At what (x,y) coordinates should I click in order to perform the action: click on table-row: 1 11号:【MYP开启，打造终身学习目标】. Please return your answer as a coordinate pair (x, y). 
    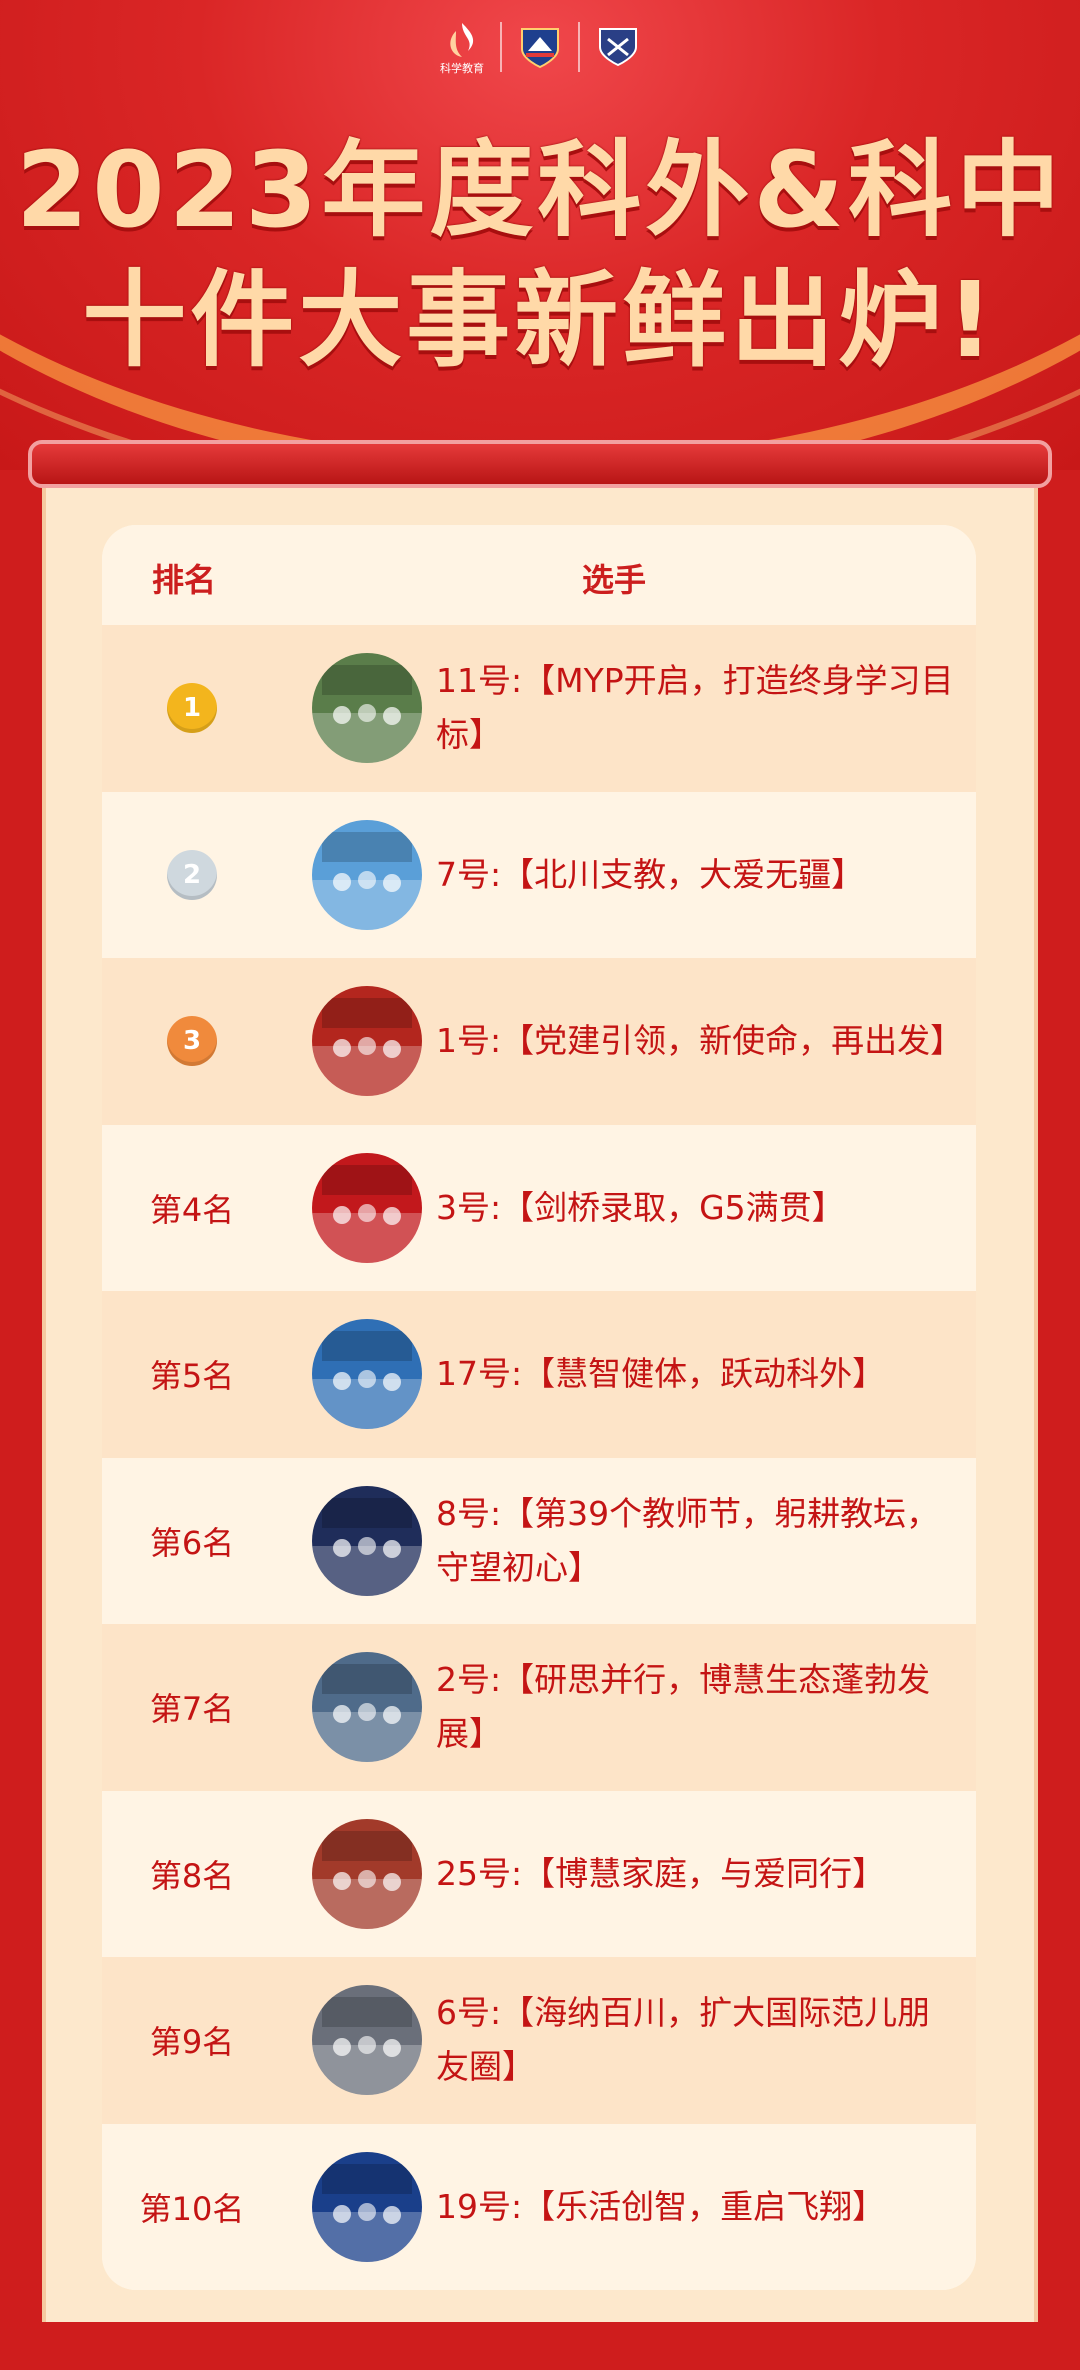
    Looking at the image, I should click on (539, 708).